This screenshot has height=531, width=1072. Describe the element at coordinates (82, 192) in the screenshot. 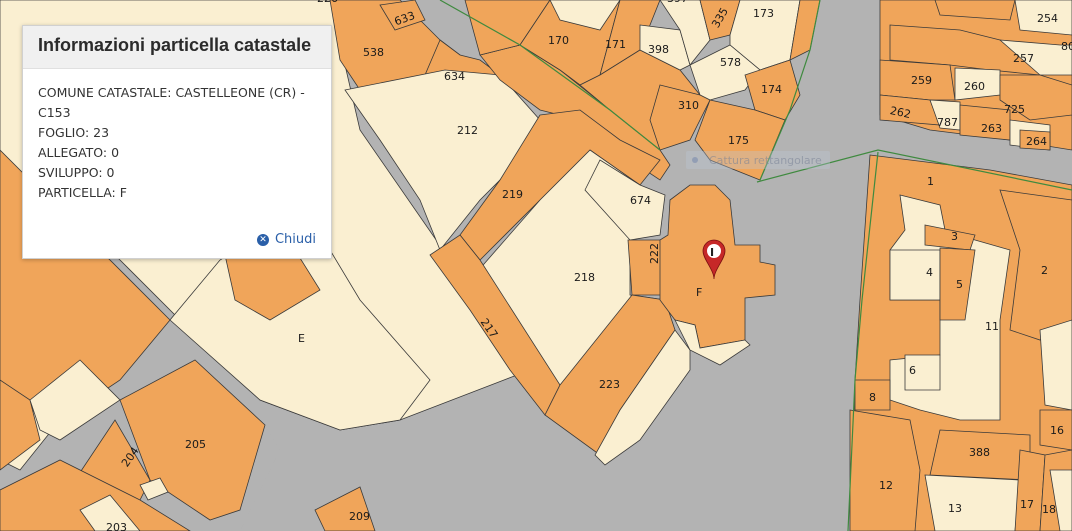

I see `particella-line: PARTICELLA: F` at that location.